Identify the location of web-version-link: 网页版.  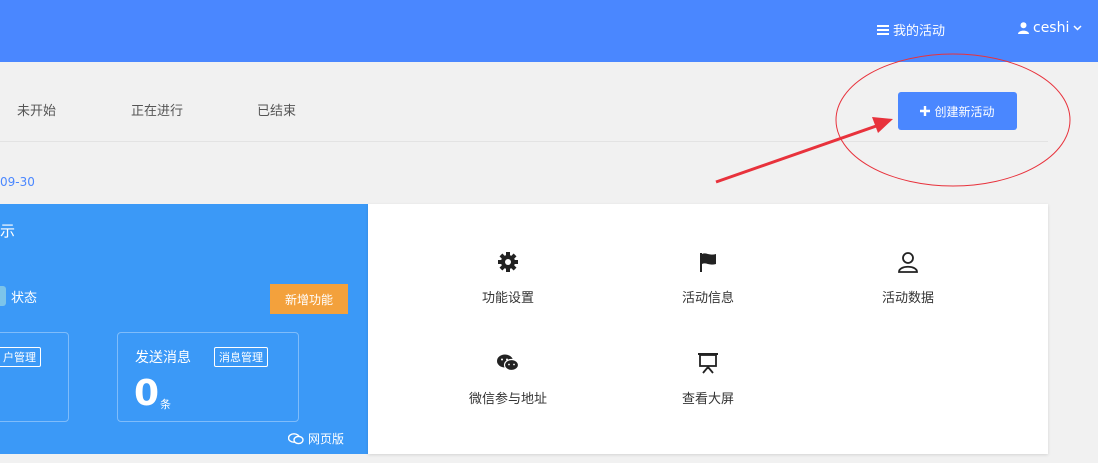
(316, 438).